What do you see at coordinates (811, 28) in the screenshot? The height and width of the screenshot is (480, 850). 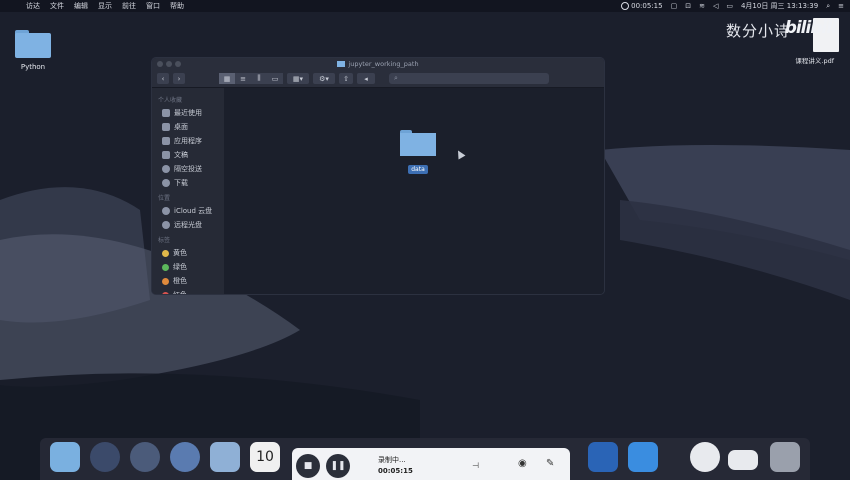 I see `brand-logo-wrap: bilibili` at bounding box center [811, 28].